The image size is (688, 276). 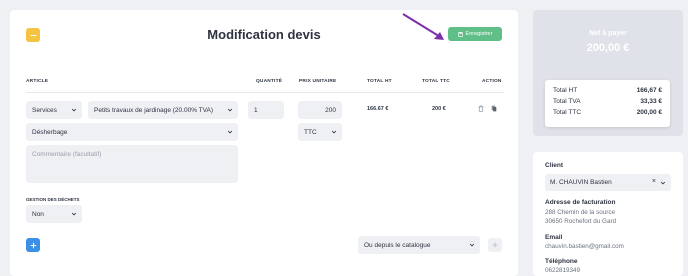 I want to click on subproduct-value: Désherbage, so click(x=50, y=132).